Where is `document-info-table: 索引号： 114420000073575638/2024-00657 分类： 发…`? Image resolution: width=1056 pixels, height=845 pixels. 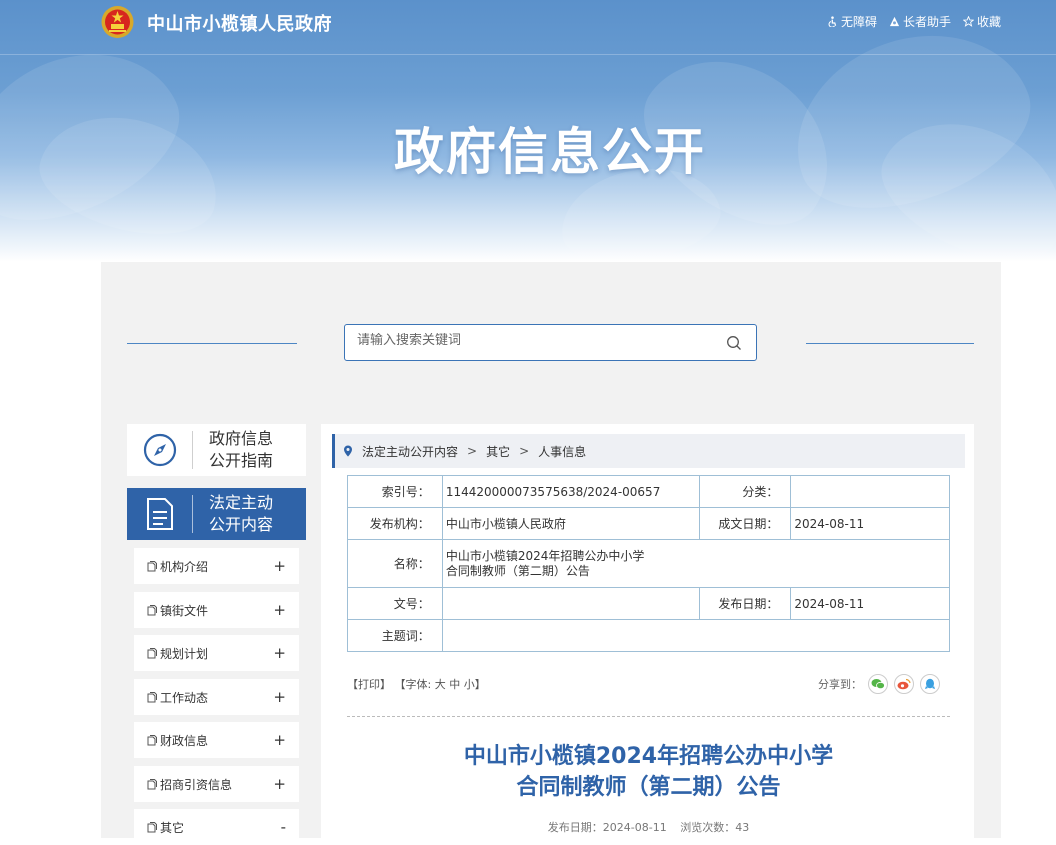 document-info-table: 索引号： 114420000073575638/2024-00657 分类： 发… is located at coordinates (649, 563).